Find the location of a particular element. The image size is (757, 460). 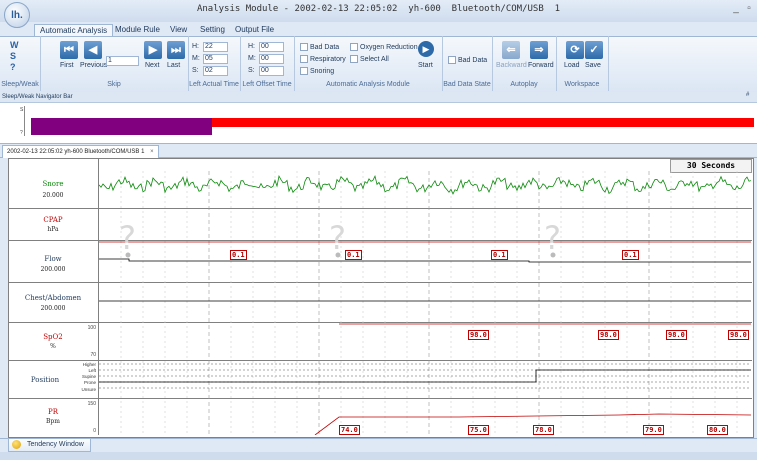

tab-module-rule: Module Rule is located at coordinates (137, 30).